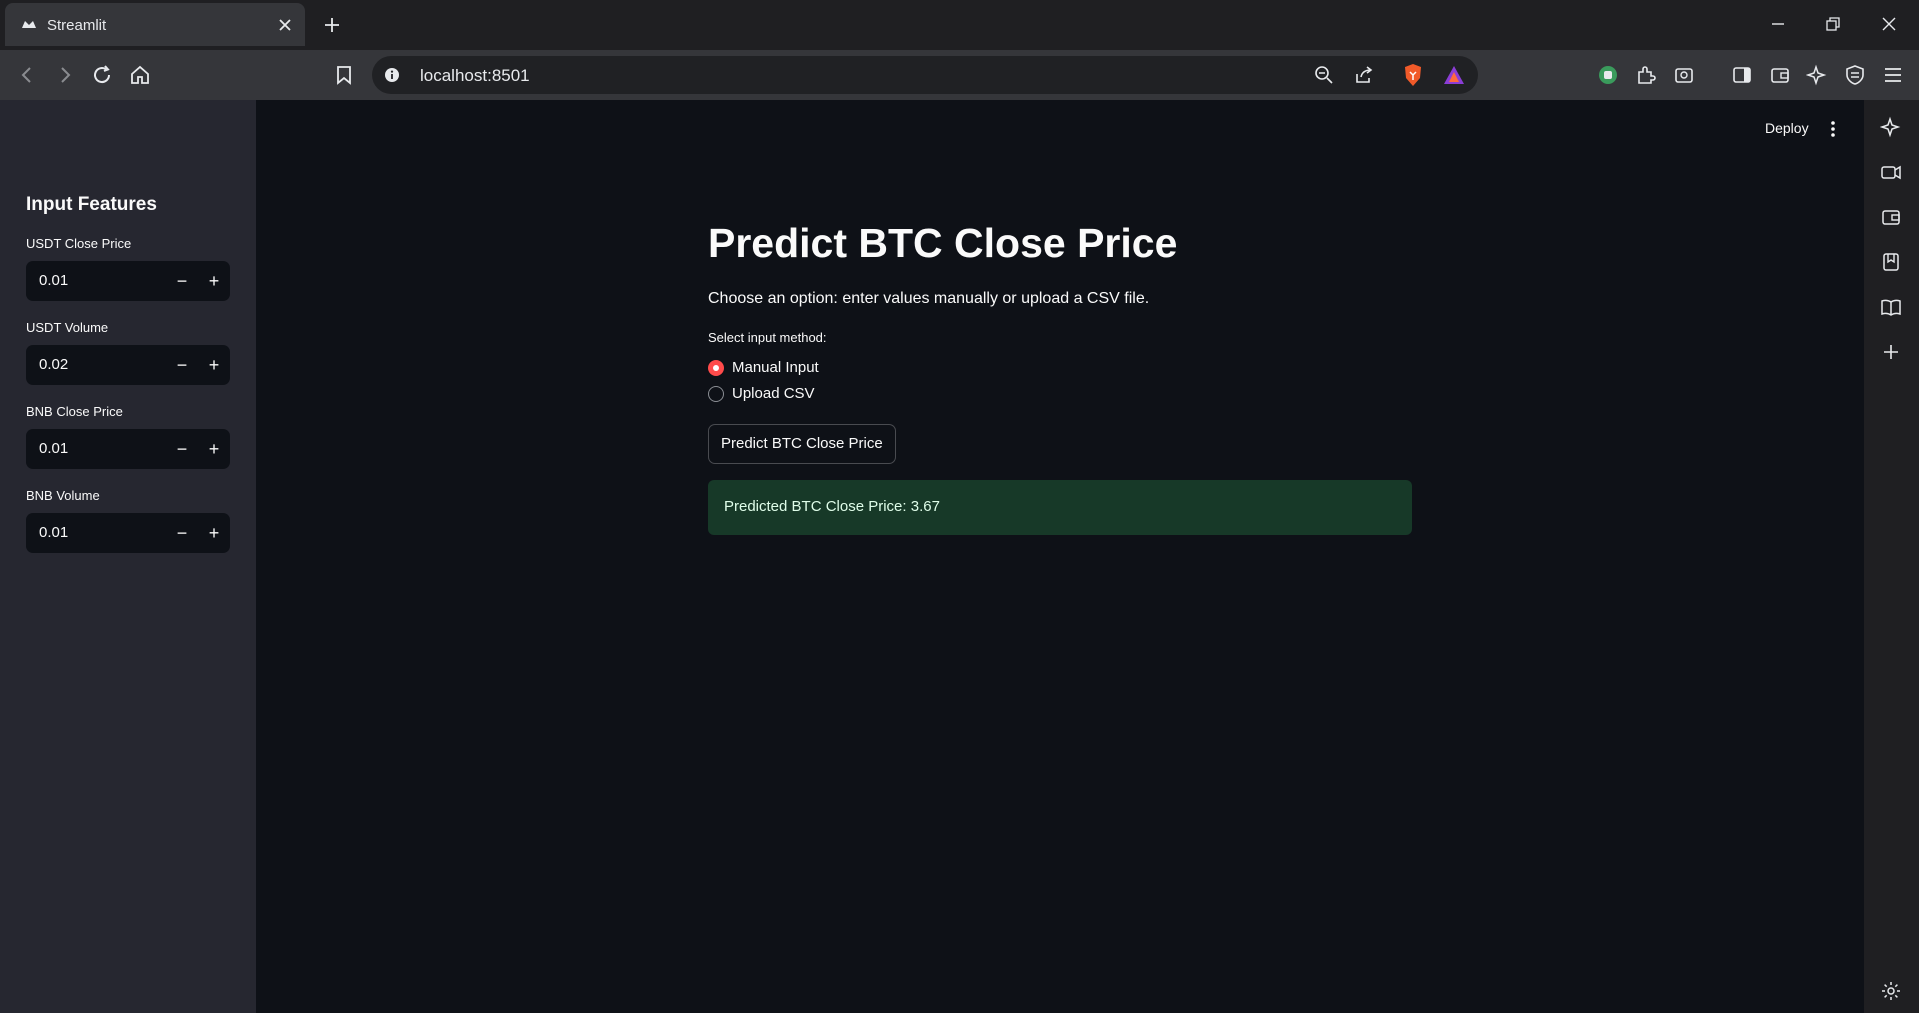  I want to click on bnb-close-price-value: 0.01, so click(53, 448).